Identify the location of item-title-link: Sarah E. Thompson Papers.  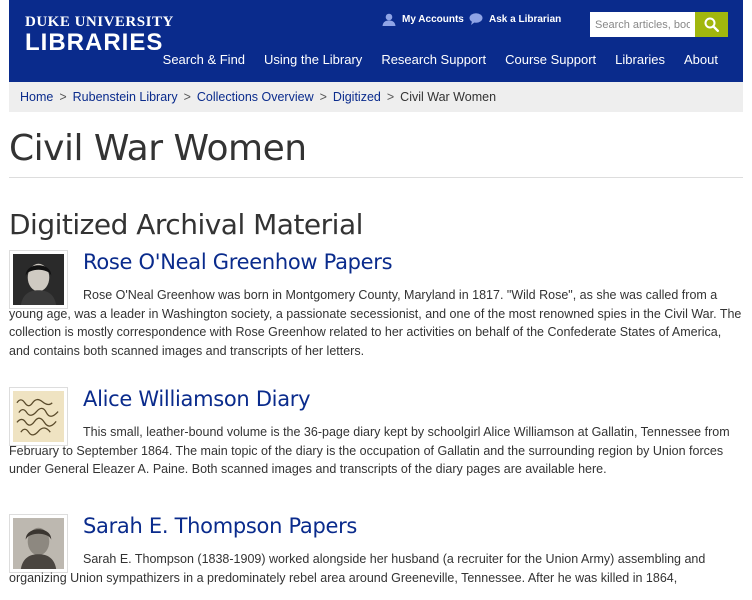
(220, 526).